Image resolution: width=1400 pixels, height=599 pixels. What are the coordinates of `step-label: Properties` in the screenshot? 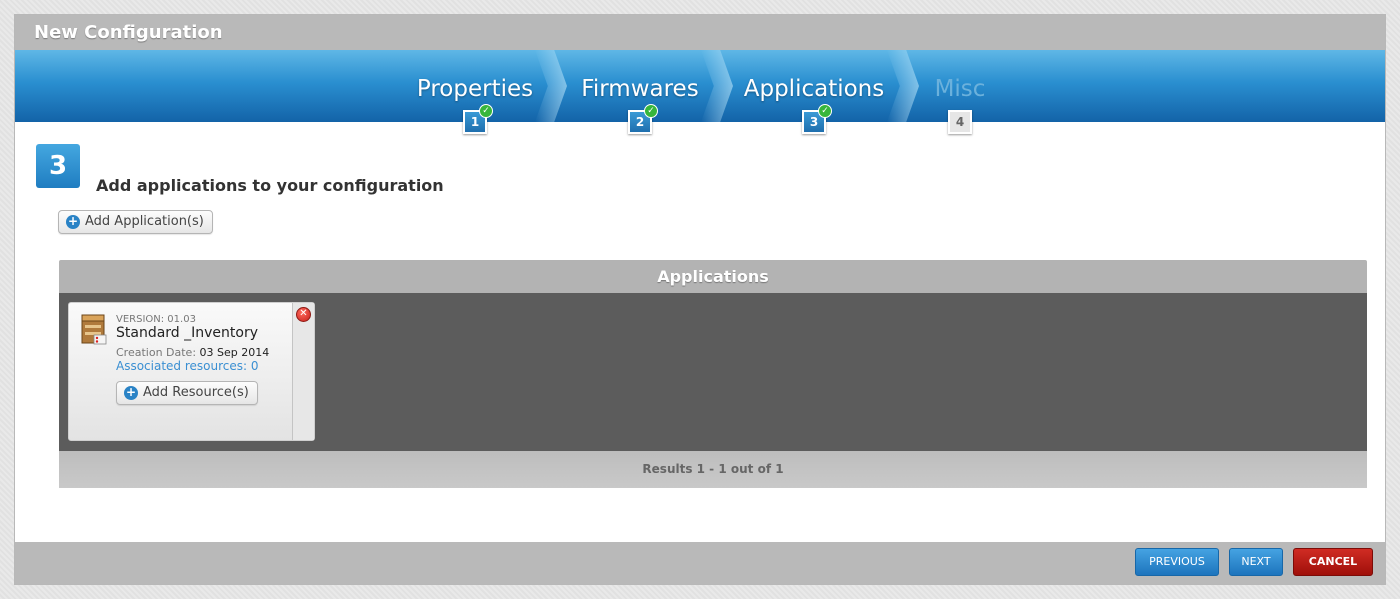 It's located at (475, 89).